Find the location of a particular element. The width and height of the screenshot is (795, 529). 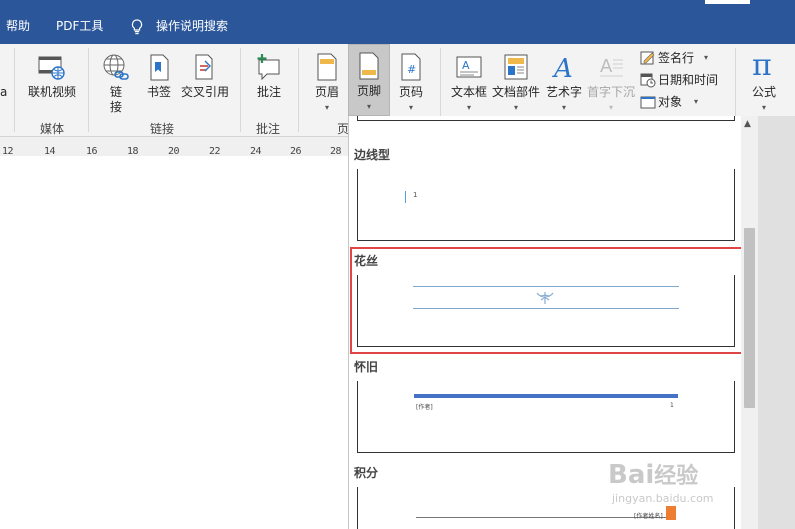

object-icon is located at coordinates (648, 105).